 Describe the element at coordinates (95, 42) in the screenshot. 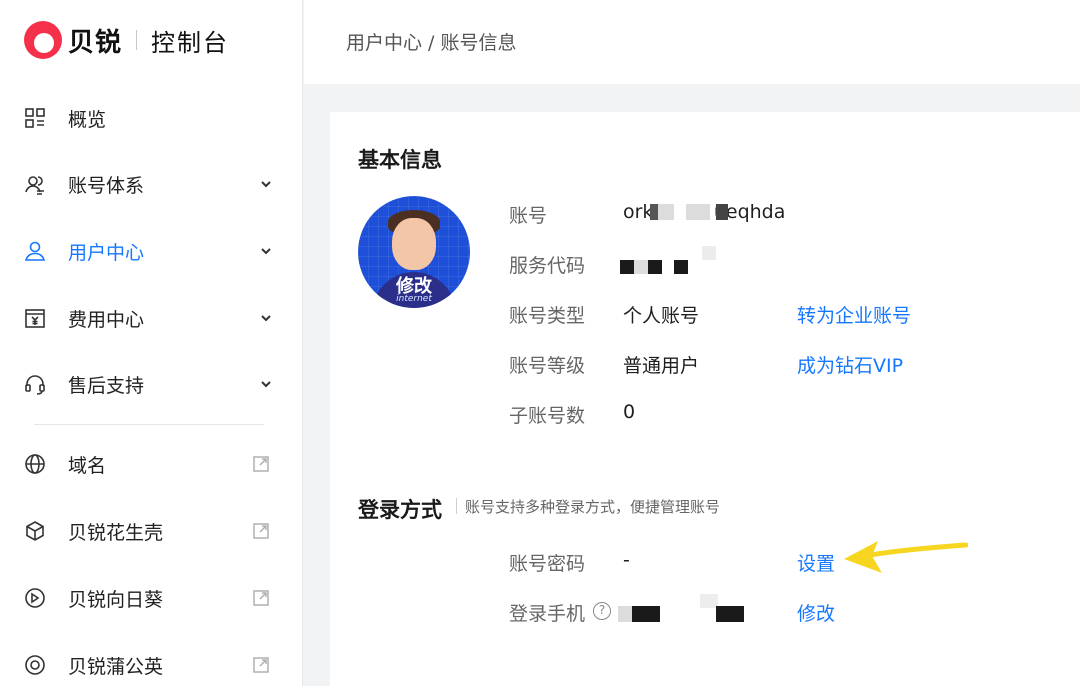

I see `brand-name: 贝锐` at that location.